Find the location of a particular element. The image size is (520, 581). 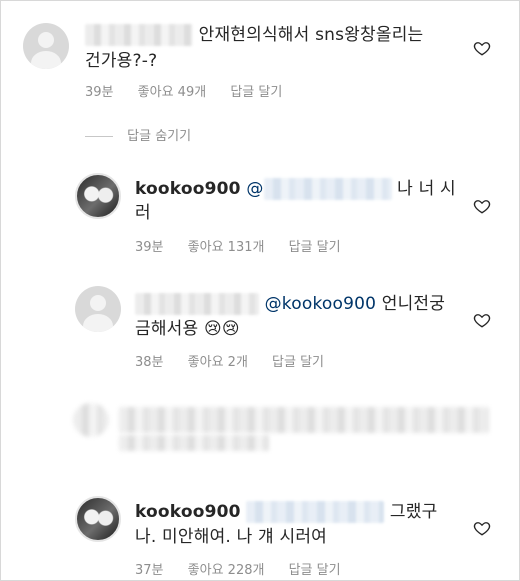

comment-text: kookoo900 그랬구 is located at coordinates (286, 512).